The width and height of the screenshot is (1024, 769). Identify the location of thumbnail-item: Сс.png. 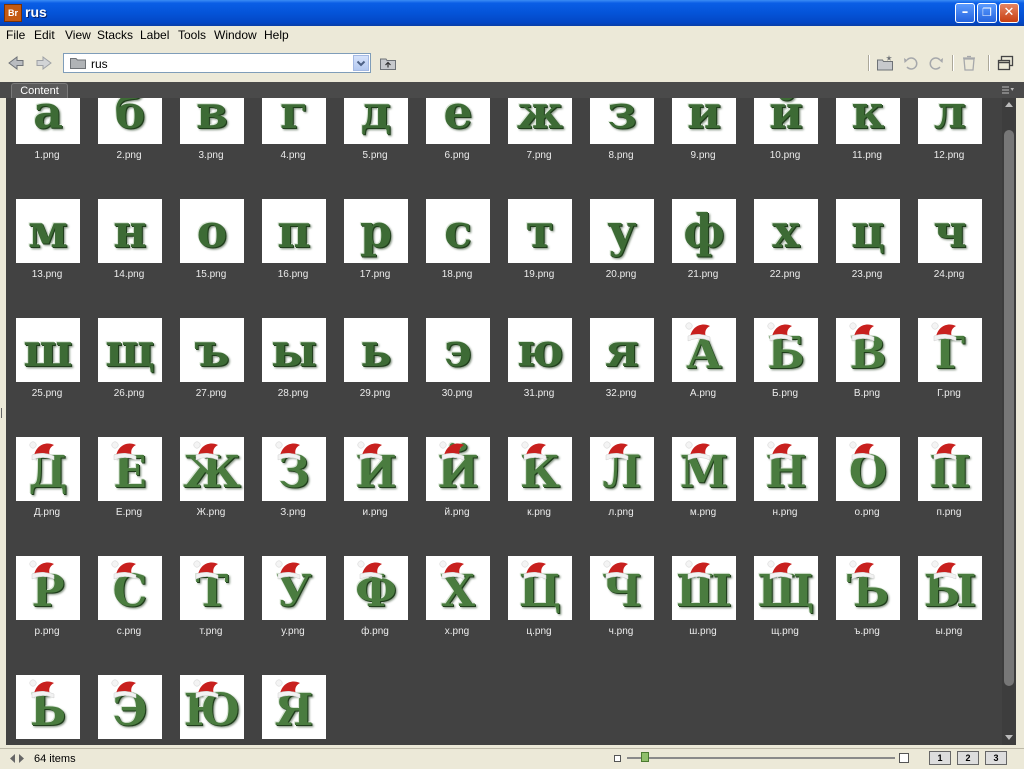
(129, 615).